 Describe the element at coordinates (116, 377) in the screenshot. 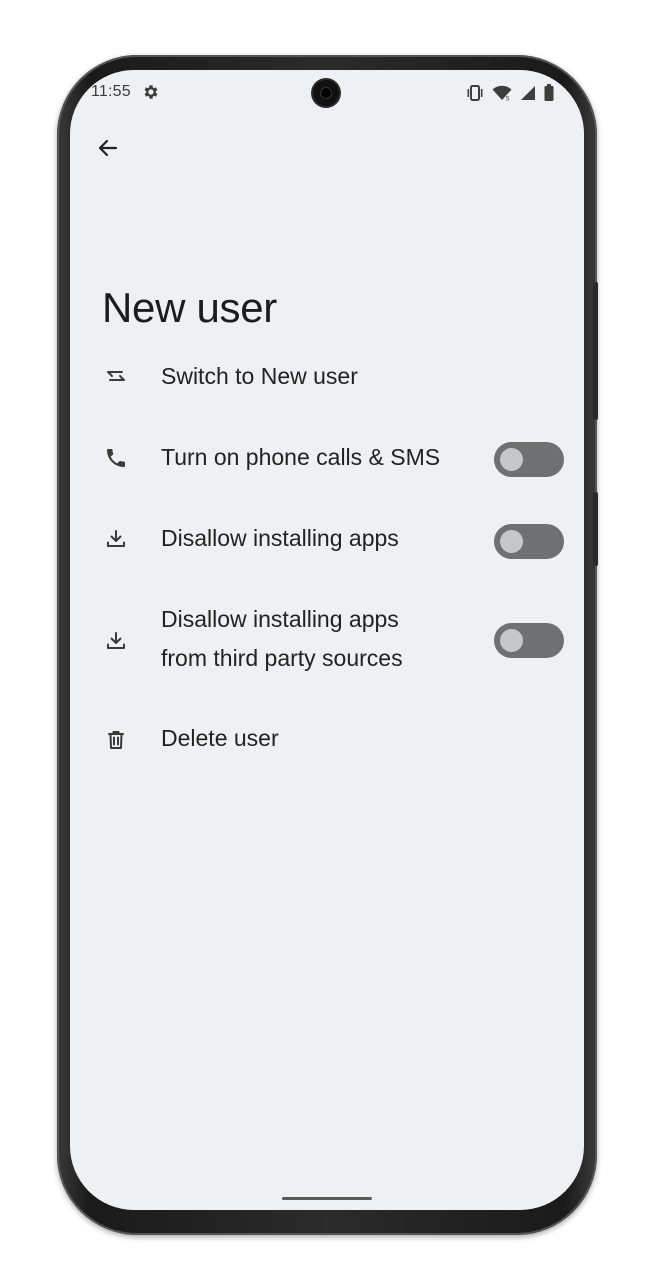

I see `swap-icon` at that location.